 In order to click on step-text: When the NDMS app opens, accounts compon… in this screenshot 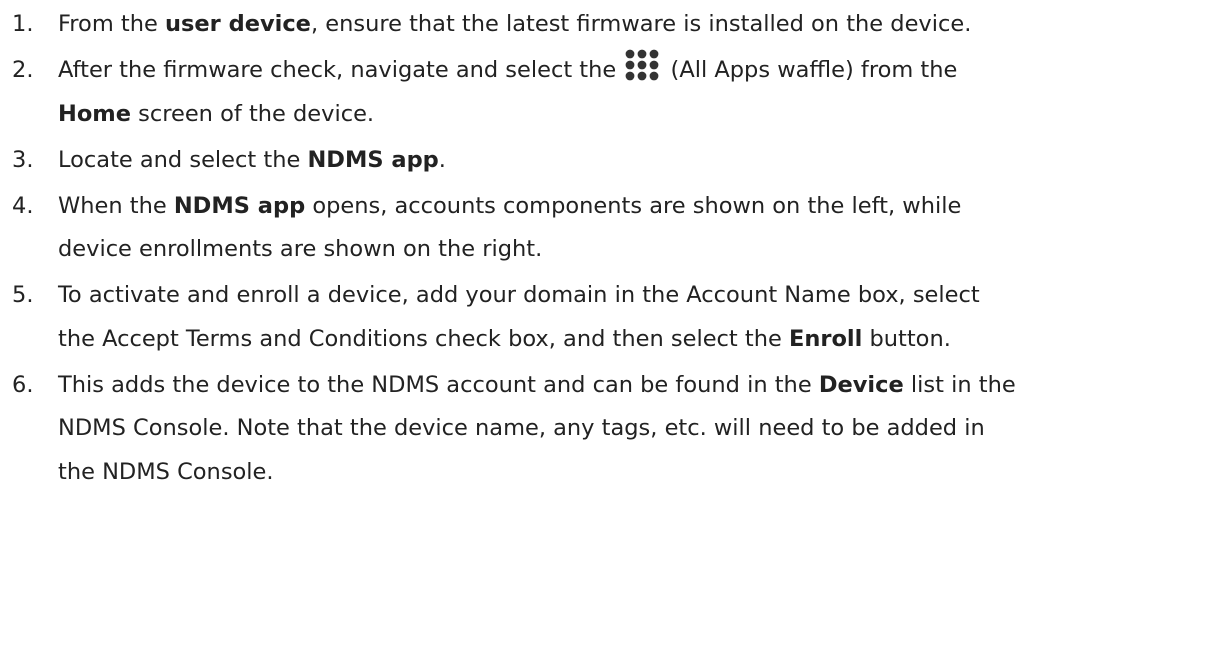, I will do `click(633, 228)`.